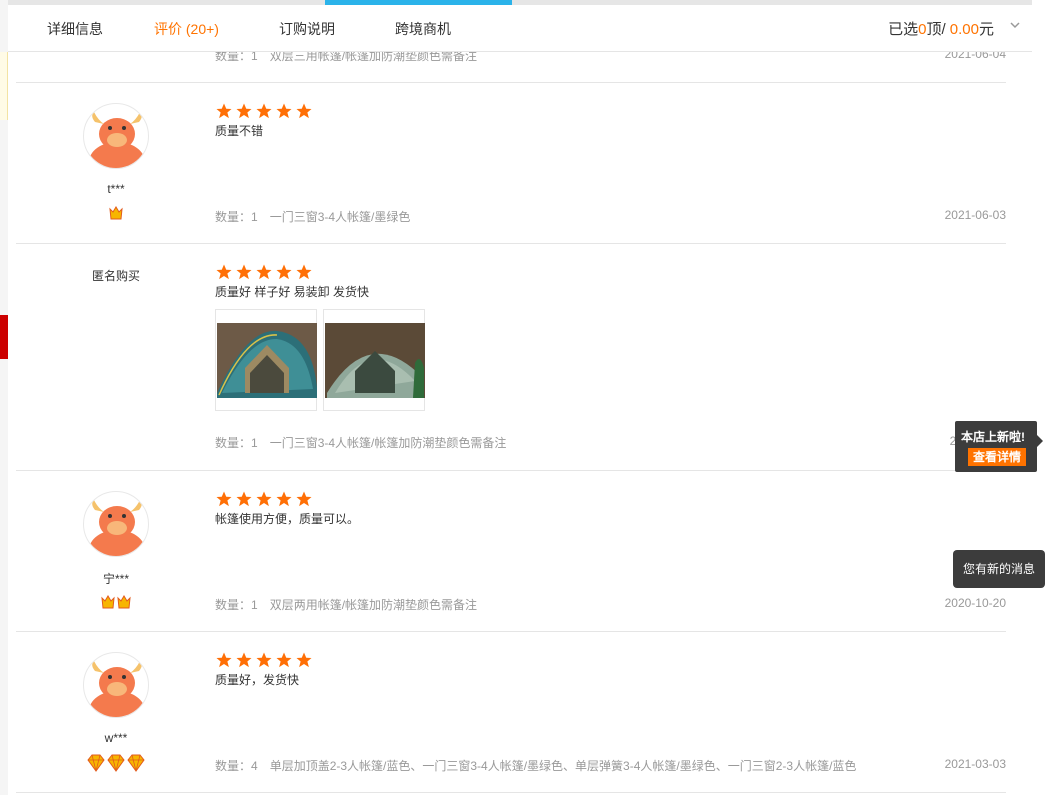  Describe the element at coordinates (115, 276) in the screenshot. I see `review-user: 匿名购买` at that location.